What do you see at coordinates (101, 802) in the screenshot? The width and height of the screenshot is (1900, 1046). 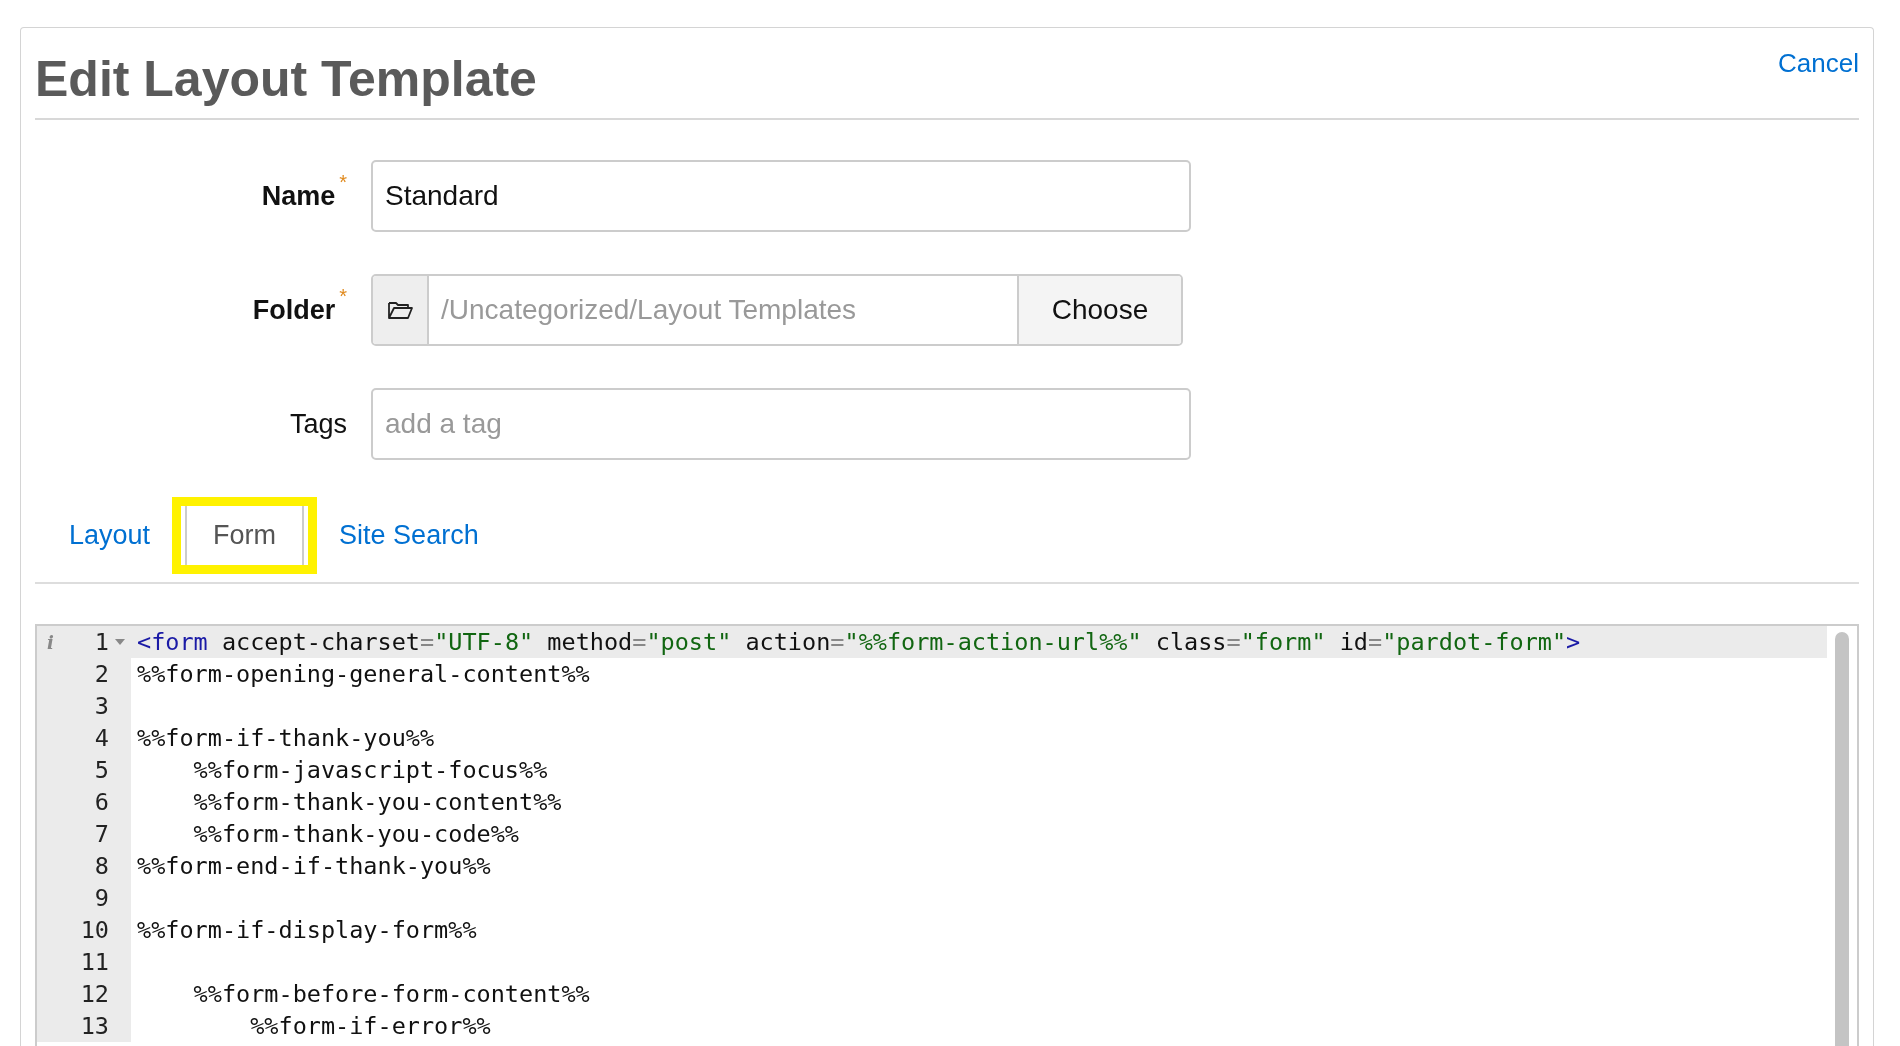 I see `line-number: 6` at bounding box center [101, 802].